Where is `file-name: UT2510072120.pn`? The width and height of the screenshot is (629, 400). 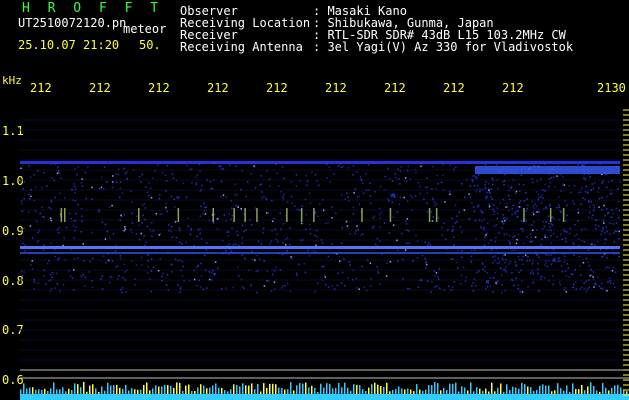 file-name: UT2510072120.pn is located at coordinates (72, 23).